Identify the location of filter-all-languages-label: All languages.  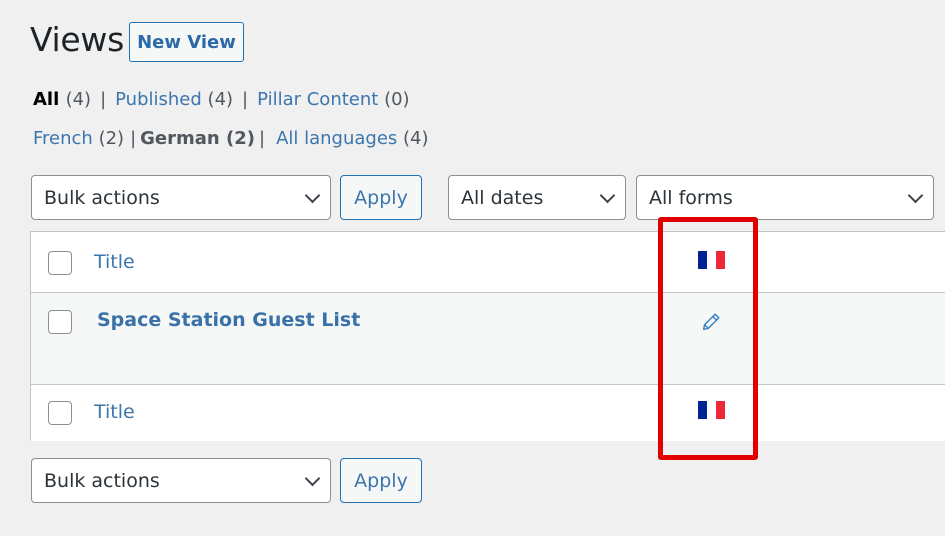
(337, 138).